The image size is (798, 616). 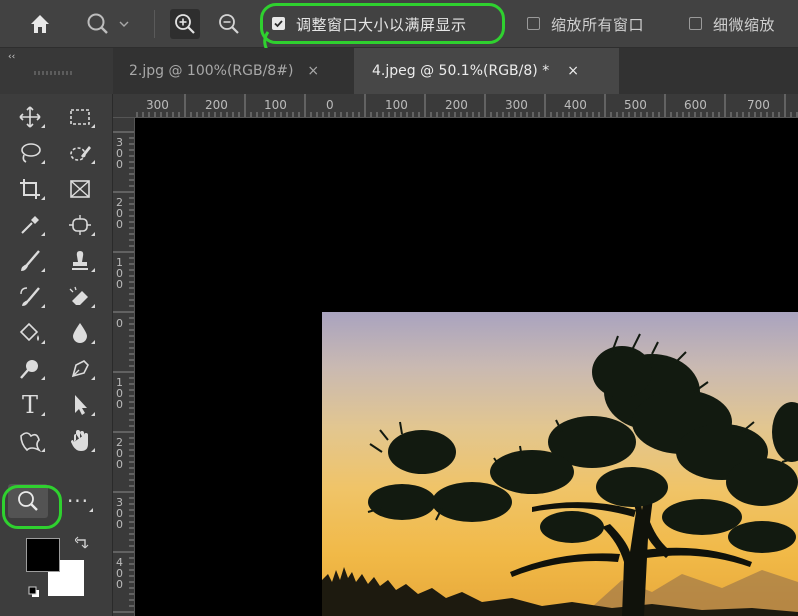 What do you see at coordinates (597, 24) in the screenshot?
I see `zoom-all-windows-label: 缩放所有窗口` at bounding box center [597, 24].